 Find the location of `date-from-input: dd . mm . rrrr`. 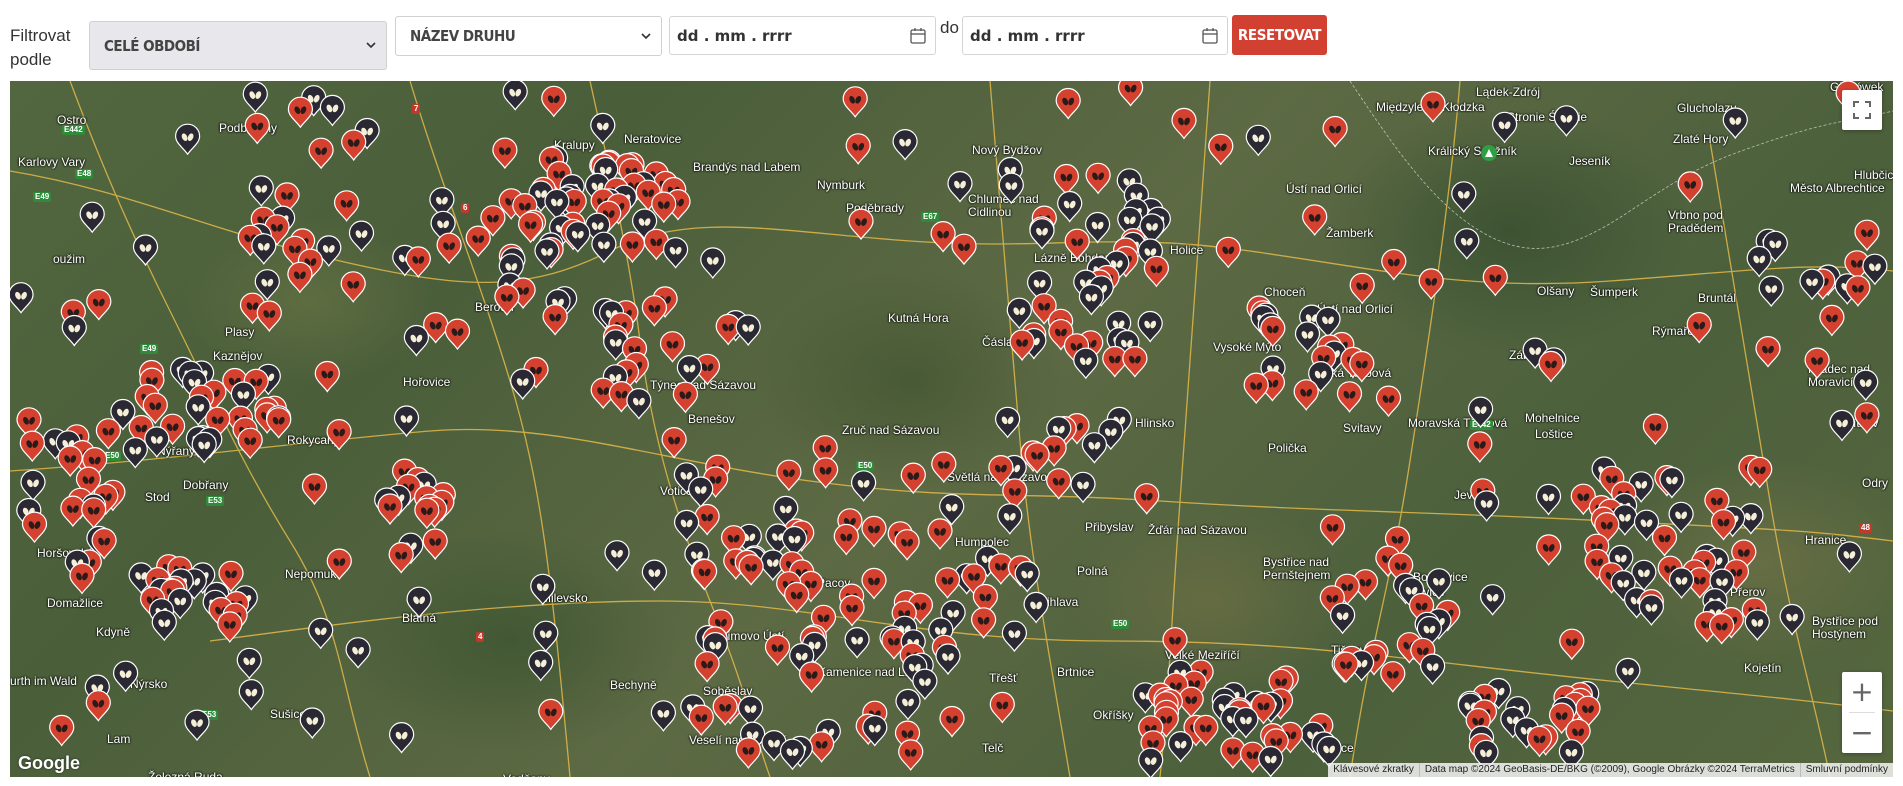

date-from-input: dd . mm . rrrr is located at coordinates (802, 35).